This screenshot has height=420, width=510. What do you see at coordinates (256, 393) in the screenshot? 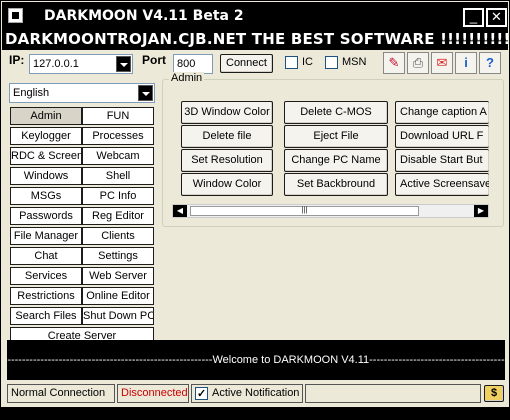
I see `notification-label: Active Notification` at bounding box center [256, 393].